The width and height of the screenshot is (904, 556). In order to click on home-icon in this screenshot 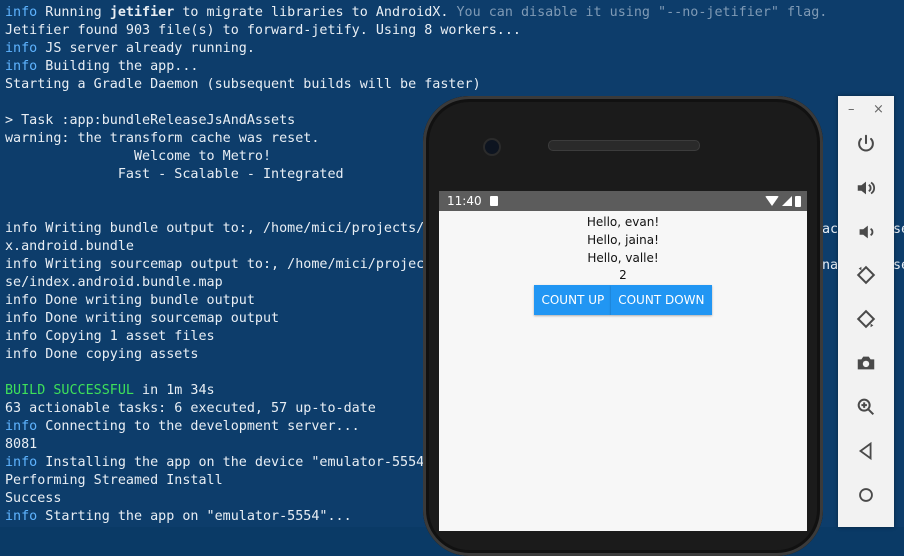, I will do `click(866, 495)`.